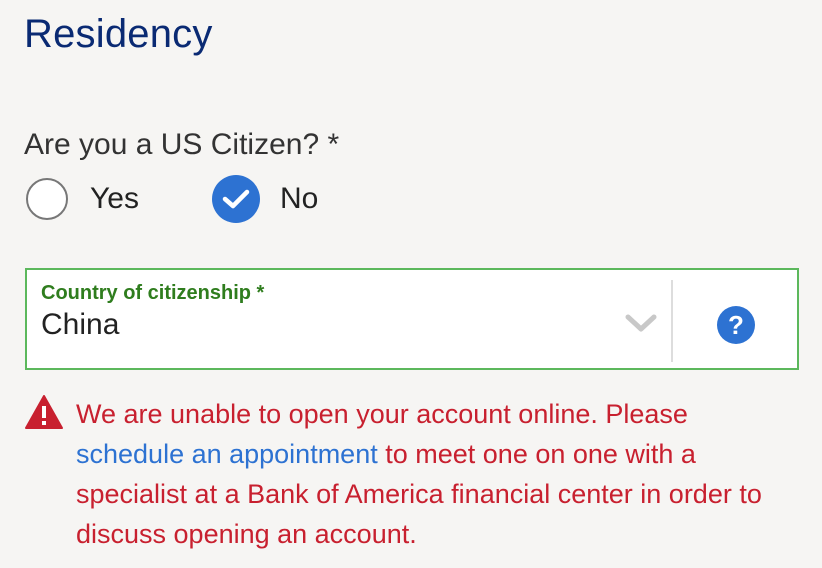 The width and height of the screenshot is (822, 568). Describe the element at coordinates (82, 199) in the screenshot. I see `radio-yes: Yes` at that location.